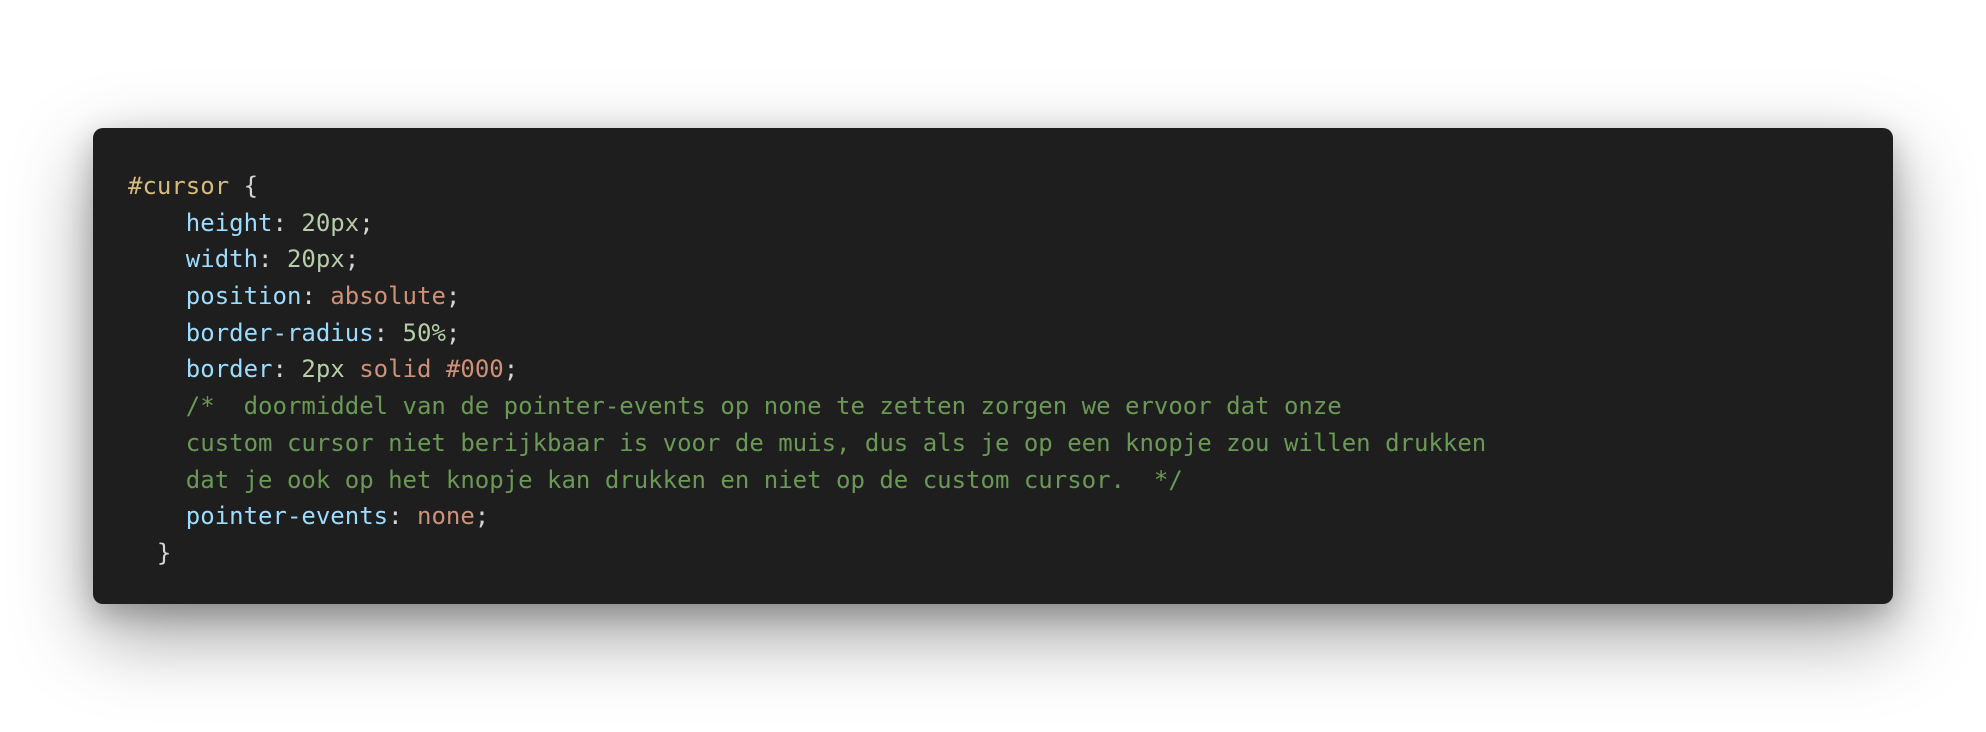 This screenshot has width=1986, height=732. I want to click on css-property: border-radius, so click(279, 332).